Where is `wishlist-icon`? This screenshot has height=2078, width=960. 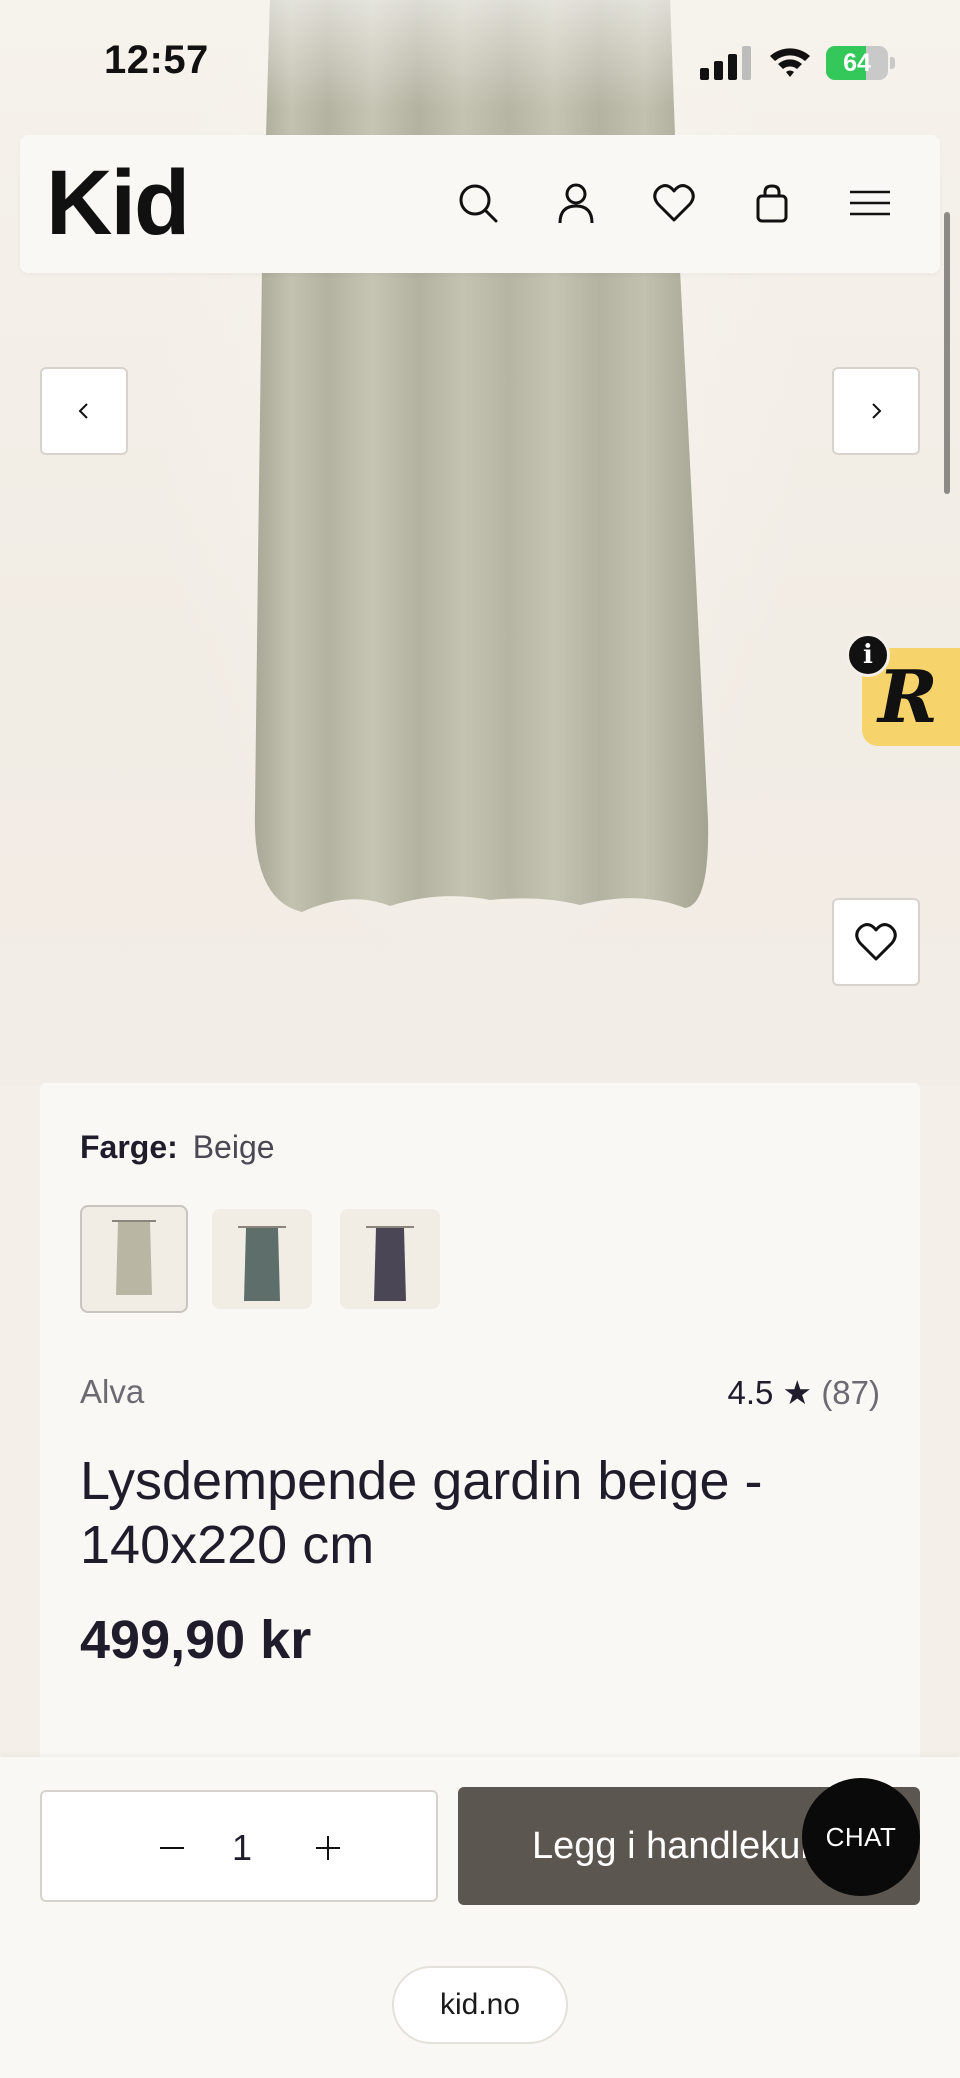
wishlist-icon is located at coordinates (674, 203).